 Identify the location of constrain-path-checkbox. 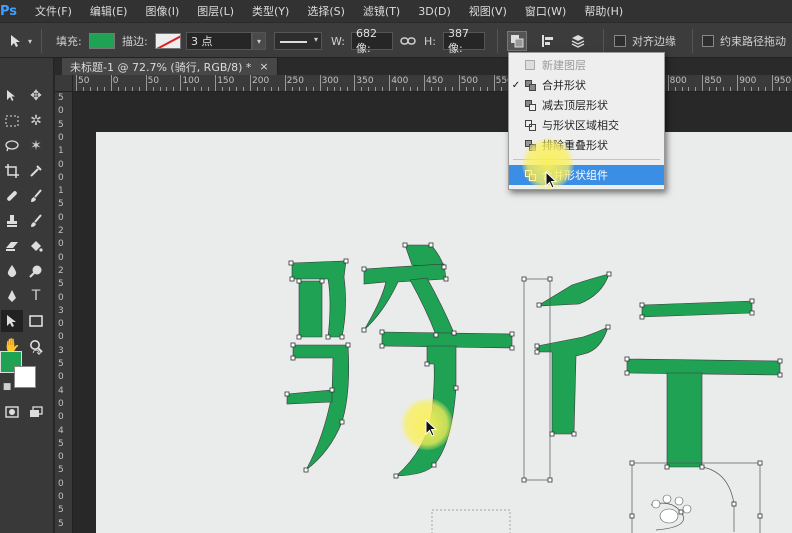
(708, 41).